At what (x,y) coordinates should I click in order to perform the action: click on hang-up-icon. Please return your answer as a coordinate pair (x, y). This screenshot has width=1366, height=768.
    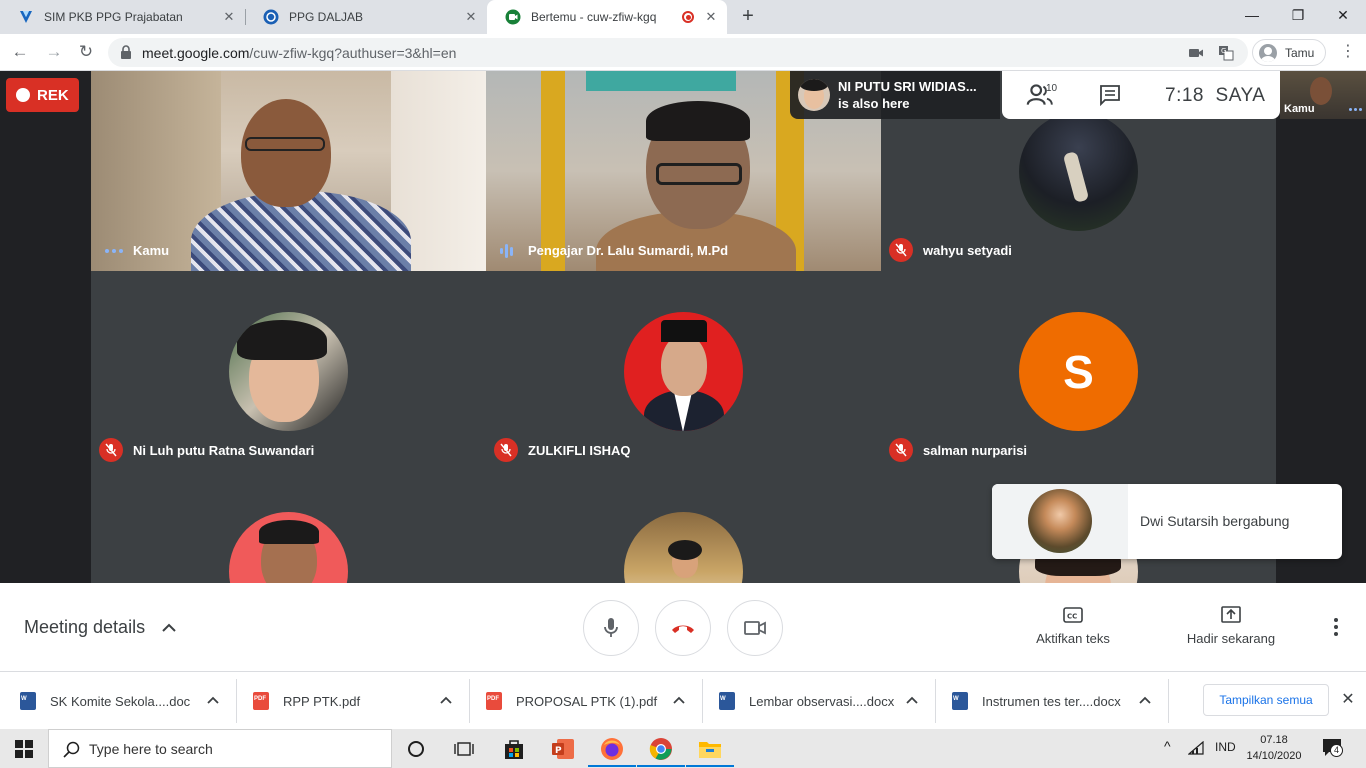
    Looking at the image, I should click on (683, 629).